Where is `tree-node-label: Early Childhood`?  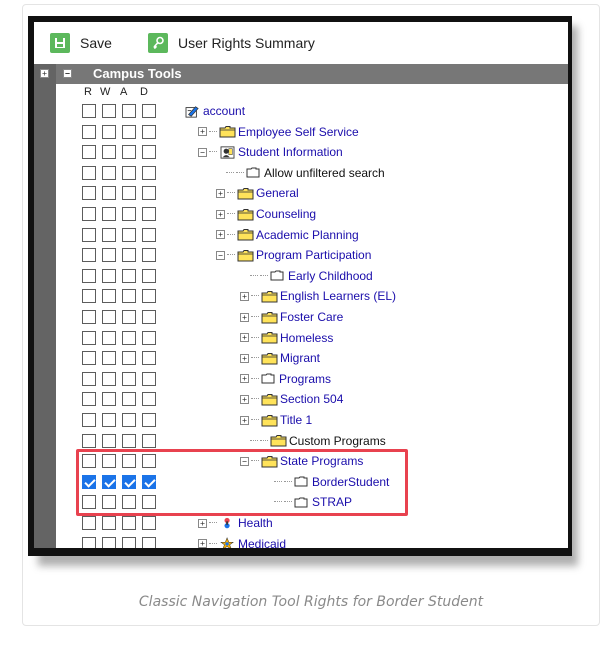
tree-node-label: Early Childhood is located at coordinates (330, 276).